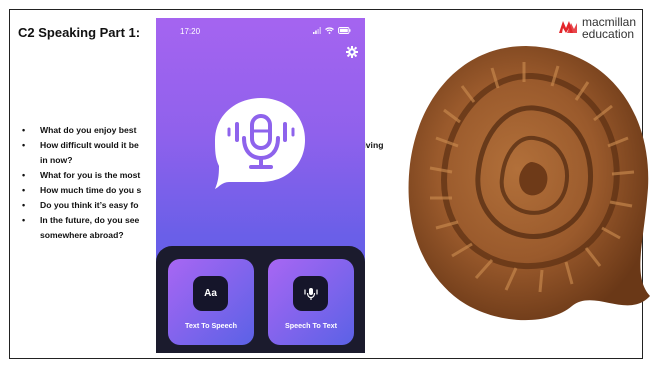 The height and width of the screenshot is (368, 653). Describe the element at coordinates (344, 30) in the screenshot. I see `battery-icon` at that location.